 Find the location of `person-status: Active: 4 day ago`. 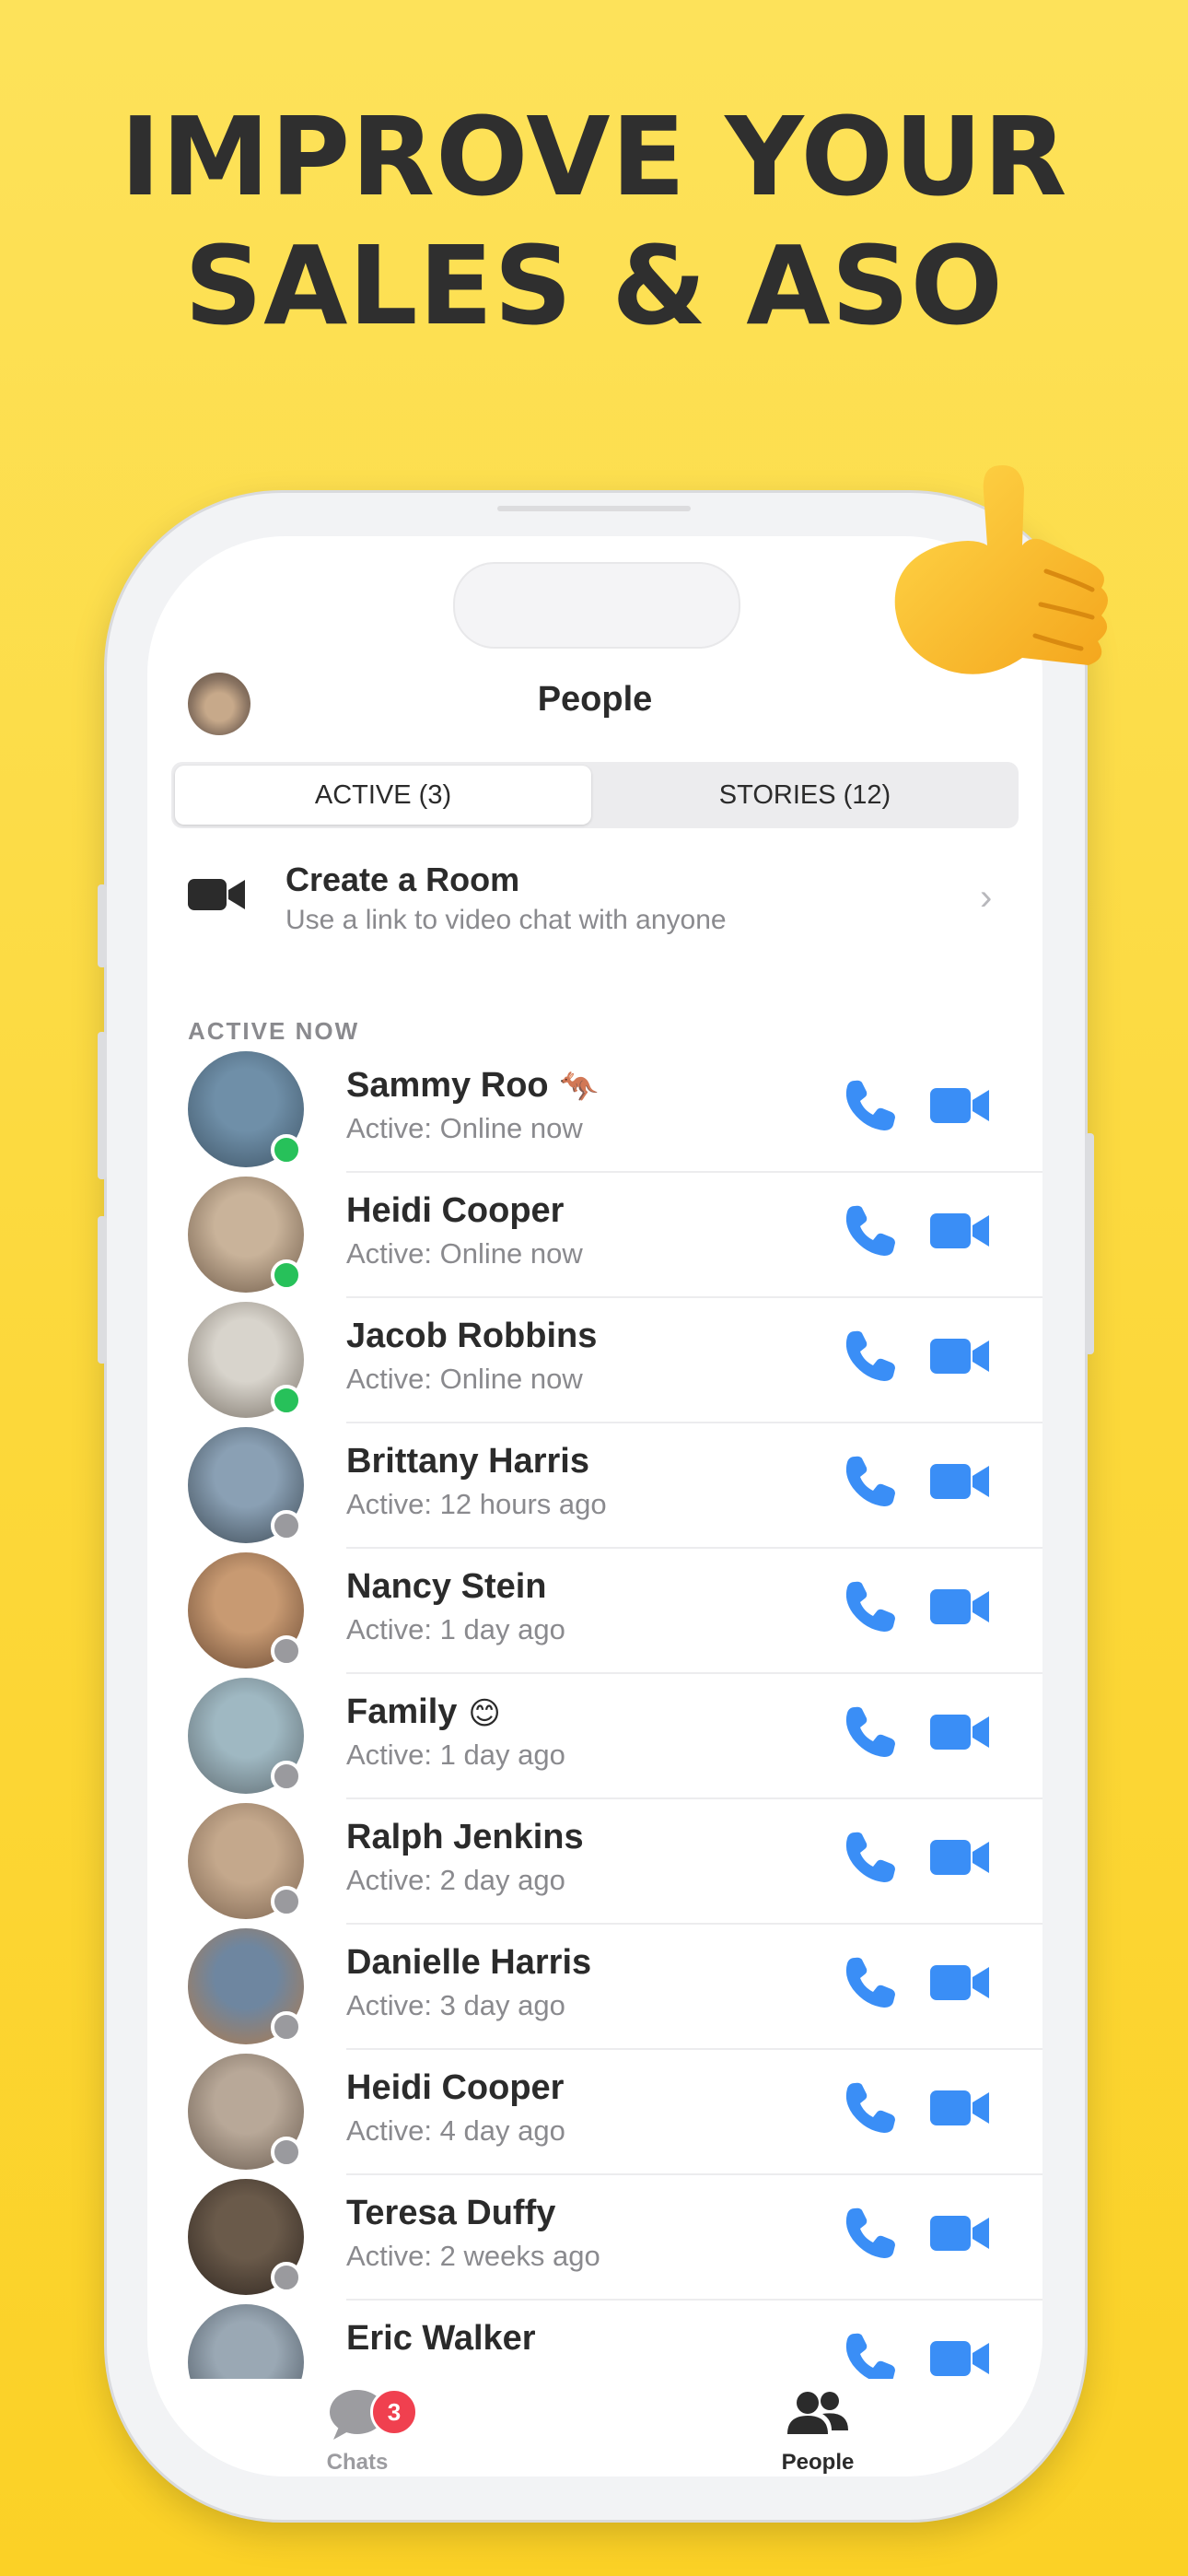

person-status: Active: 4 day ago is located at coordinates (455, 2130).